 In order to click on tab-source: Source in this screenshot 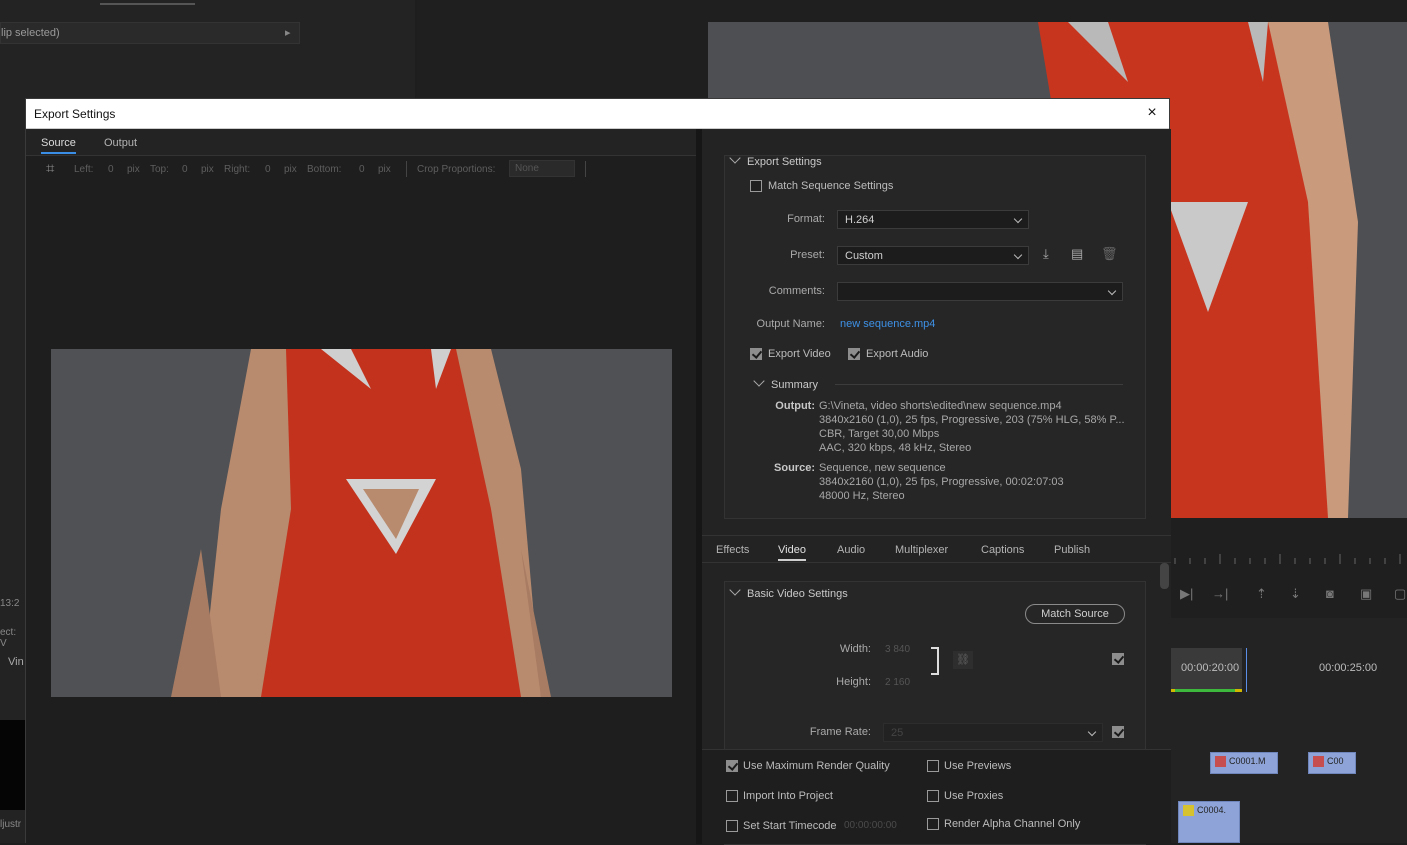, I will do `click(58, 145)`.